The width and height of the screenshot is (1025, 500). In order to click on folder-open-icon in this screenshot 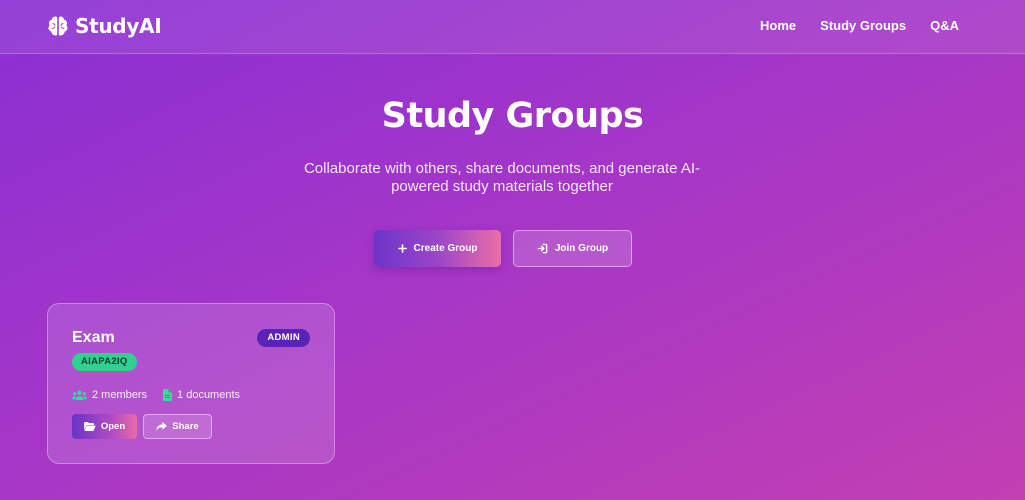, I will do `click(90, 426)`.